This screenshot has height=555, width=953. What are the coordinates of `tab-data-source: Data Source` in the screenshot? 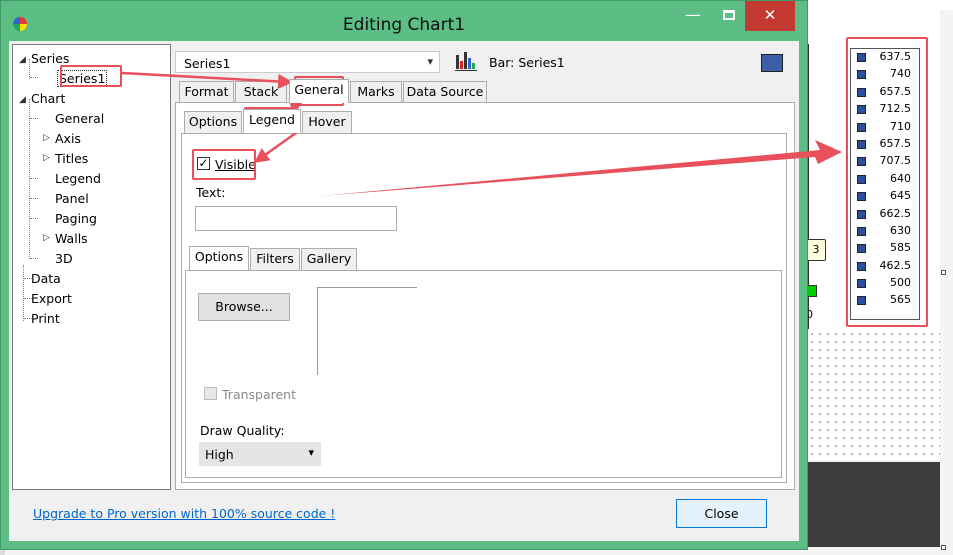 It's located at (445, 92).